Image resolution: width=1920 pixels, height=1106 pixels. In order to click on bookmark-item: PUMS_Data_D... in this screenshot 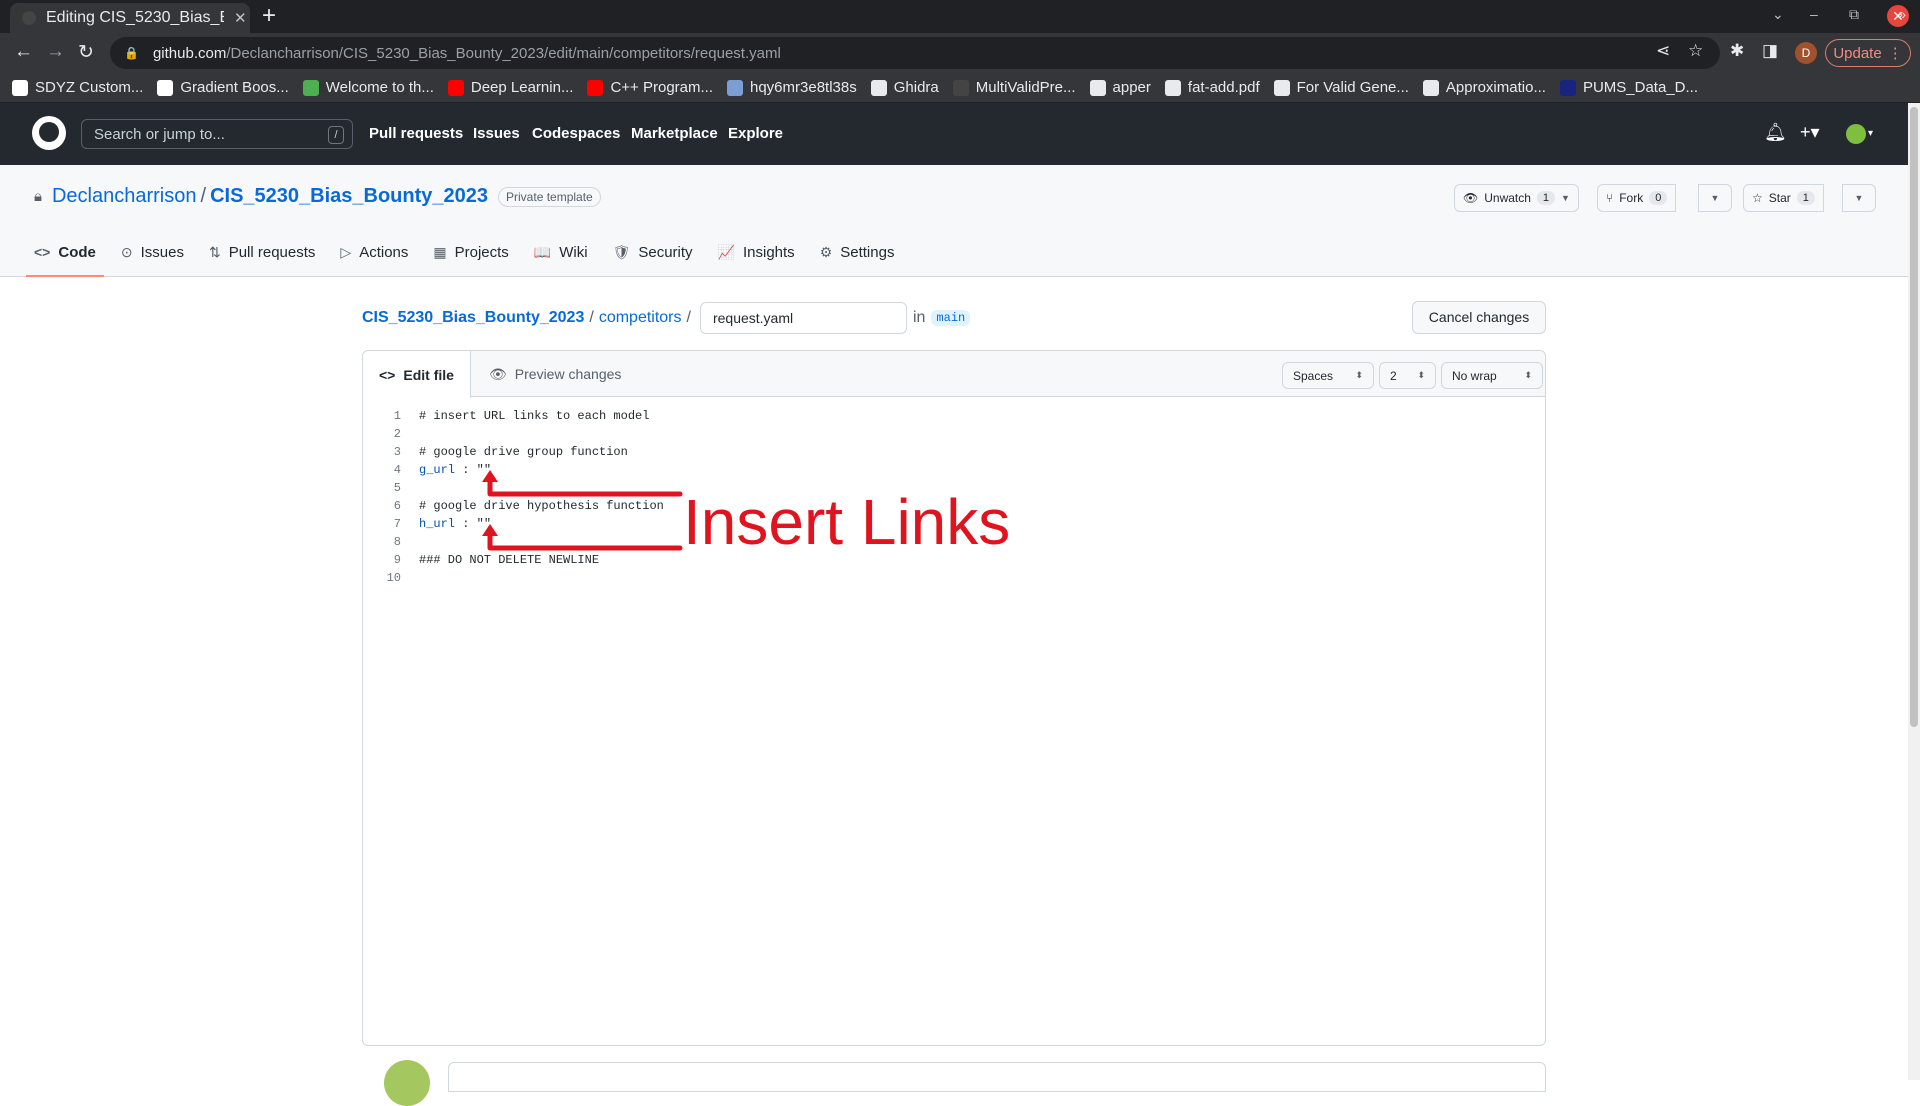, I will do `click(1628, 87)`.